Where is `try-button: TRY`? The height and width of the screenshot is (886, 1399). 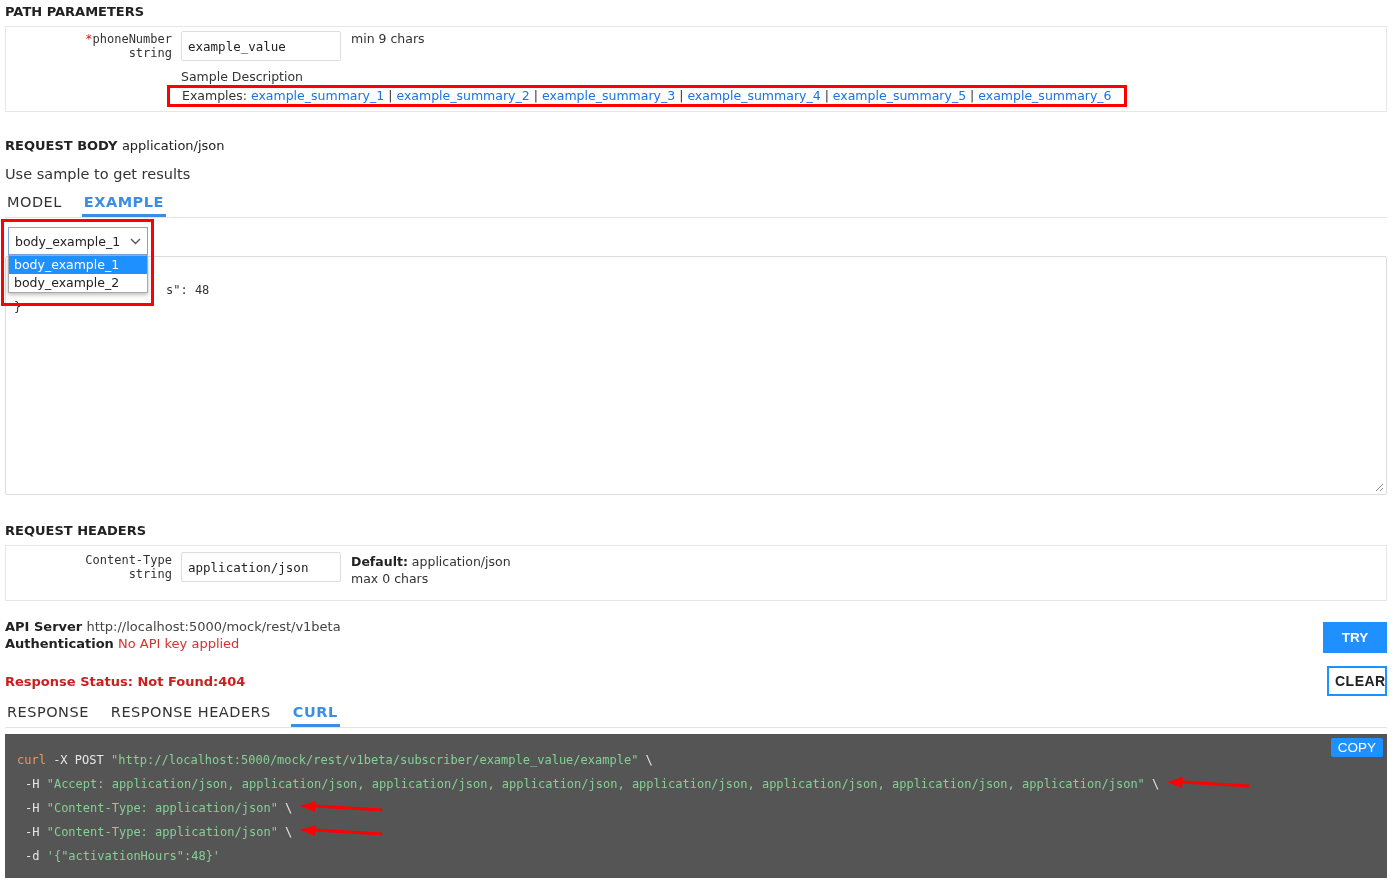
try-button: TRY is located at coordinates (1355, 637).